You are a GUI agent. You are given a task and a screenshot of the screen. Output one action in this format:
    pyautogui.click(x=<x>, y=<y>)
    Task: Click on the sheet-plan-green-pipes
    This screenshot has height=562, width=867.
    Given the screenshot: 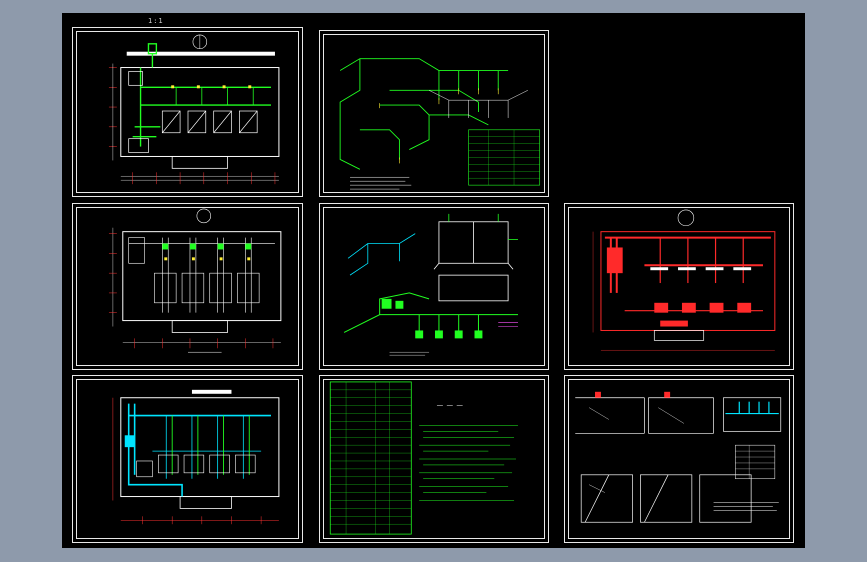 What is the action you would take?
    pyautogui.click(x=187, y=112)
    